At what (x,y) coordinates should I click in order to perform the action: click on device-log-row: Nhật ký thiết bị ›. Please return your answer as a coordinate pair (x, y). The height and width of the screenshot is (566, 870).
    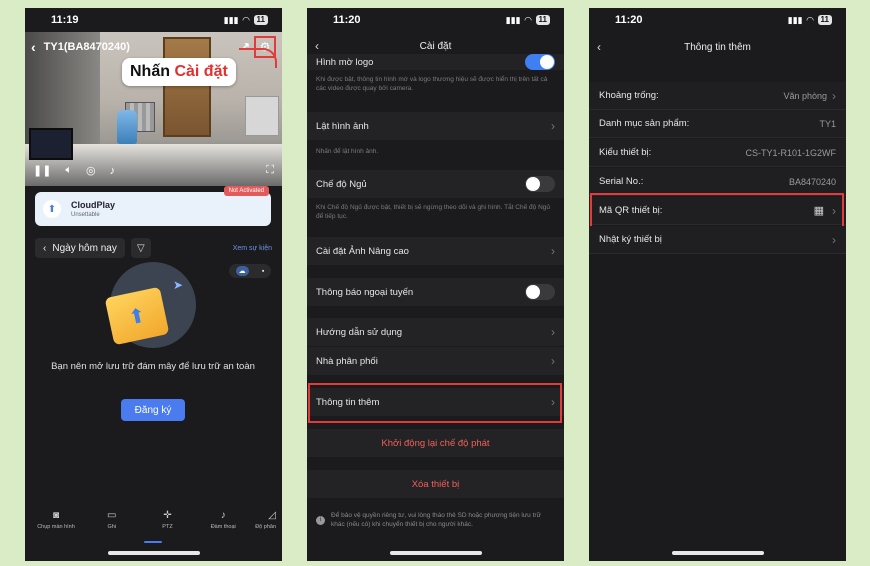
    Looking at the image, I should click on (717, 240).